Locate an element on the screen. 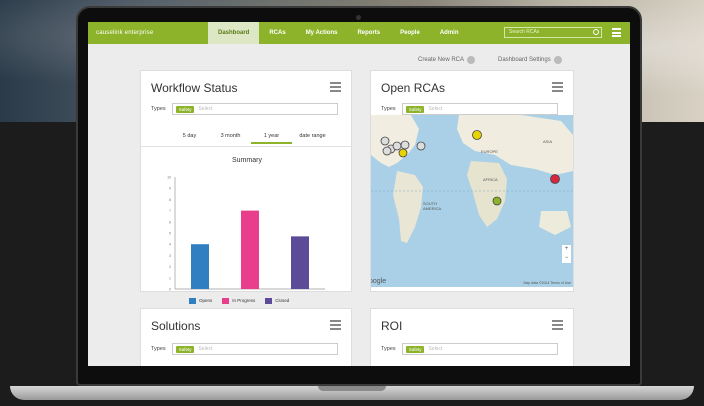  zoom-out-button: − is located at coordinates (566, 258).